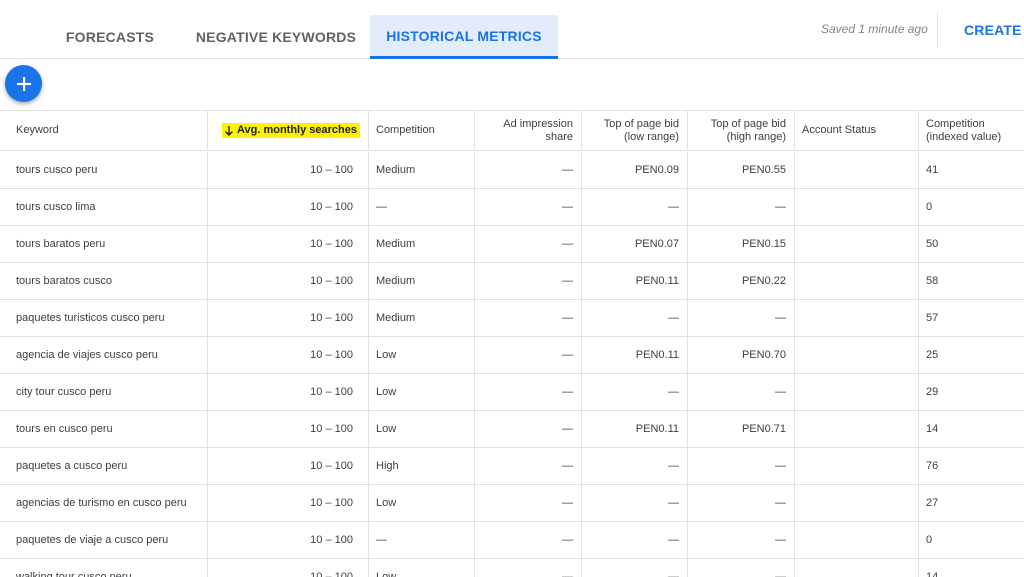 This screenshot has height=577, width=1024. I want to click on keyword-cell: paquetes a cusco peru, so click(72, 466).